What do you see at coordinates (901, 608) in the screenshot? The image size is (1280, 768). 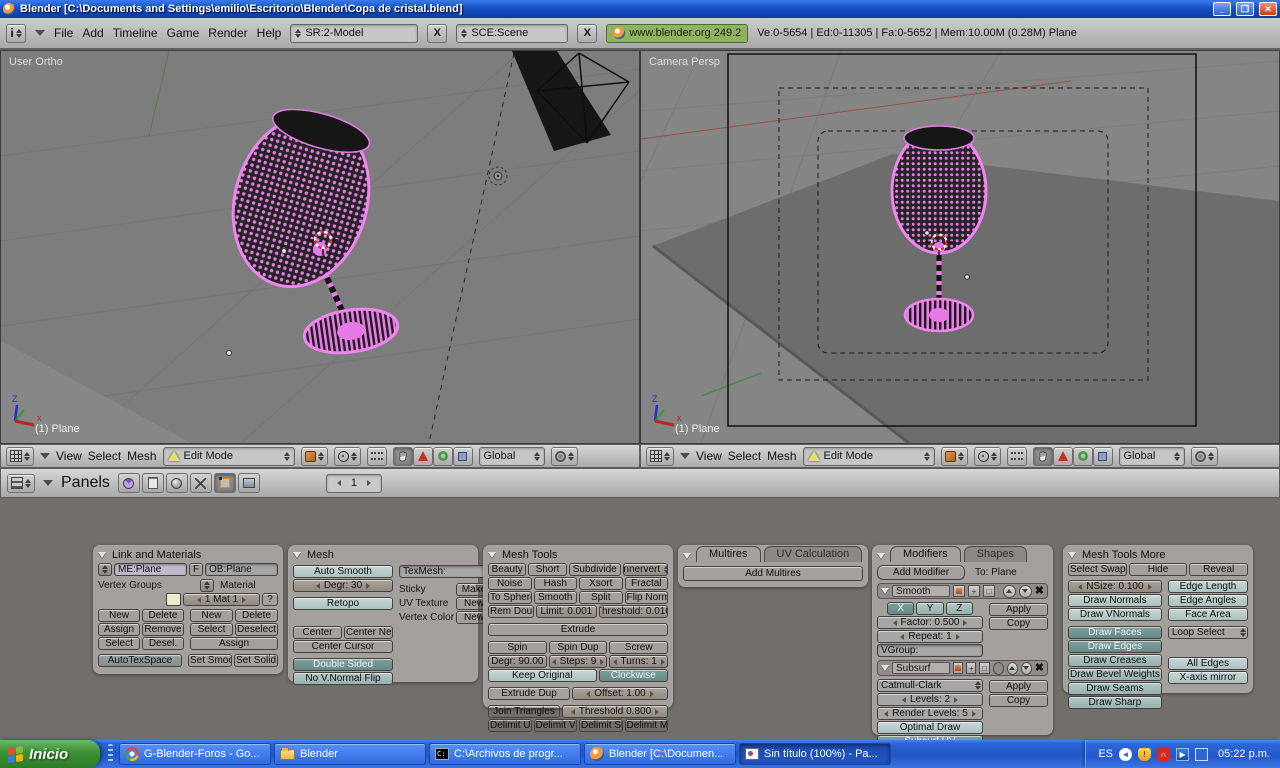 I see `smooth-x-toggle: X` at bounding box center [901, 608].